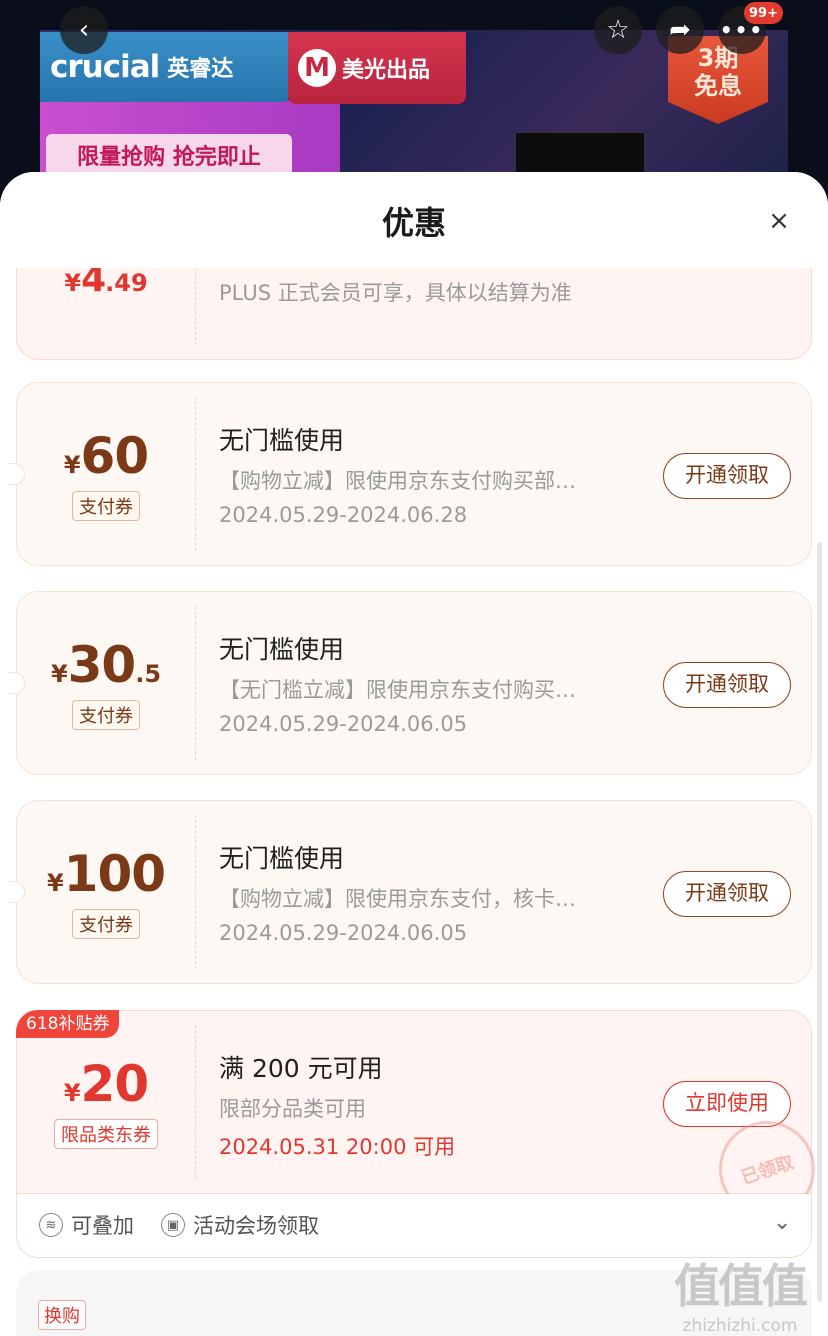 The height and width of the screenshot is (1336, 828). I want to click on subsidy-tag: 618补贴券, so click(68, 1024).